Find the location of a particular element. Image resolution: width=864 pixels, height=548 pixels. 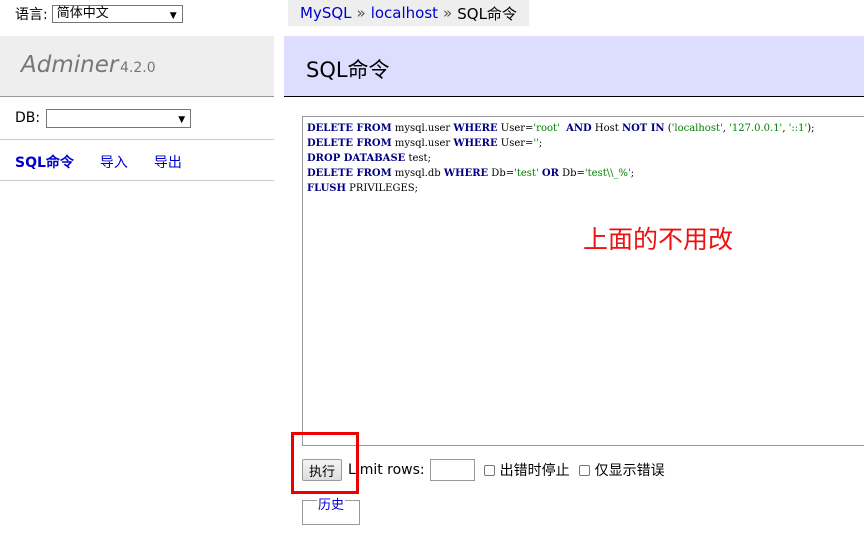

stop-on-error-label: 出错时停止 is located at coordinates (534, 471).